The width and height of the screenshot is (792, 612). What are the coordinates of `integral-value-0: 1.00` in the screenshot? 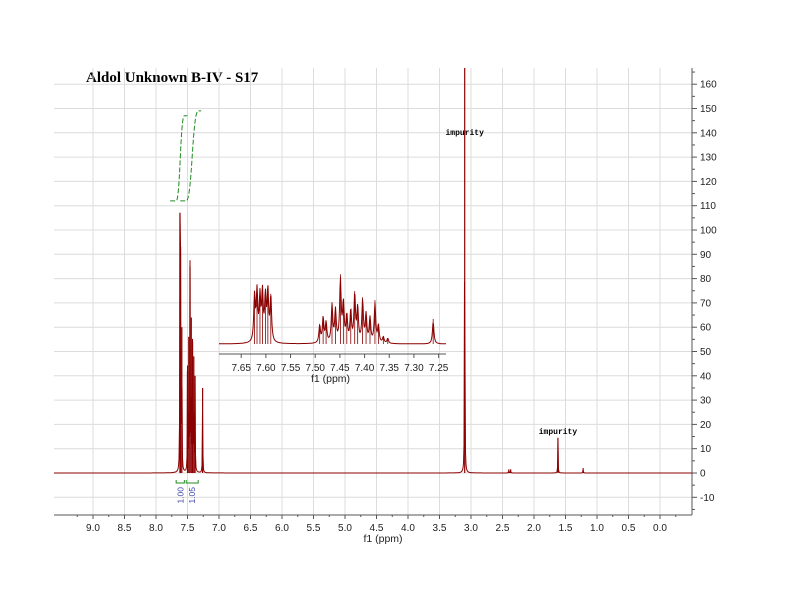 It's located at (180, 495).